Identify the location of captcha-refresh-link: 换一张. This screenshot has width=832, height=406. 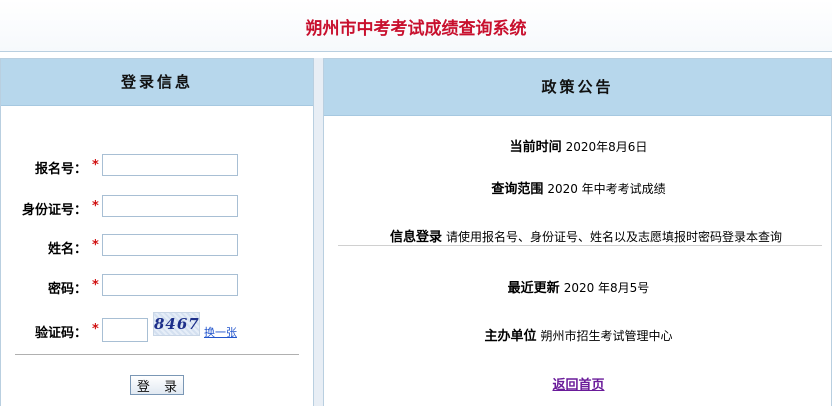
(220, 332).